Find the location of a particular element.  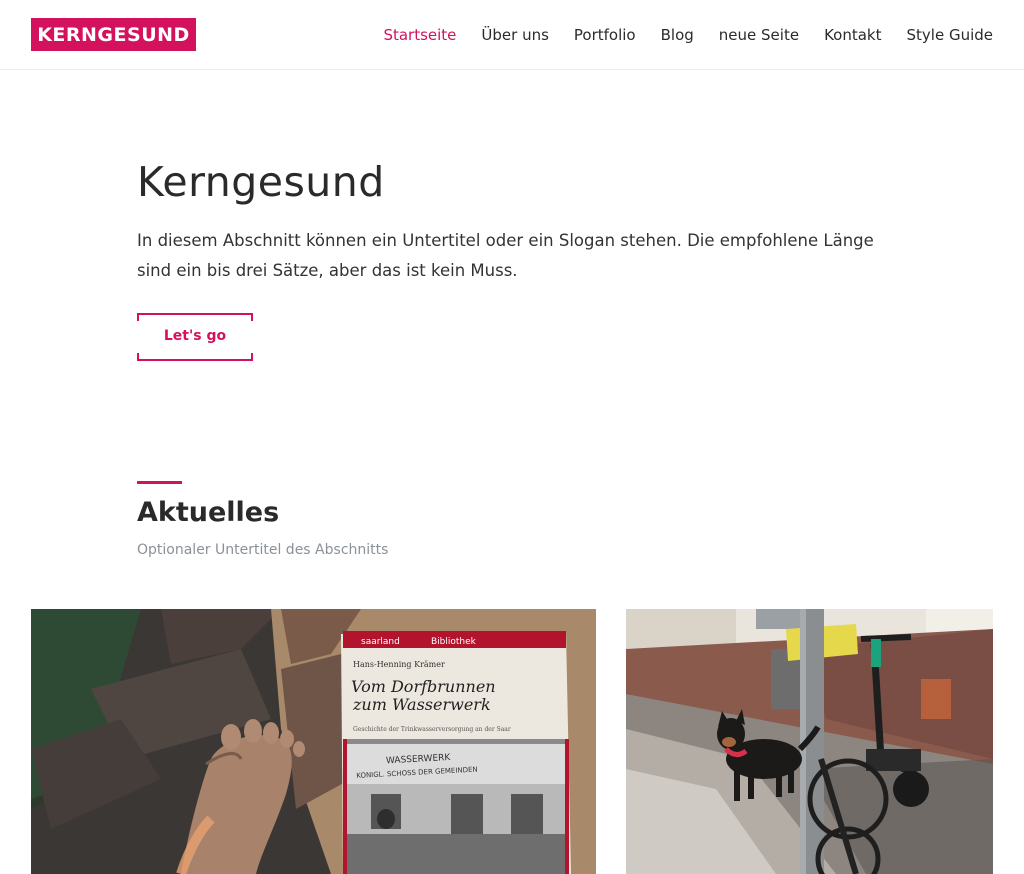

site-logo: KERNGESUND is located at coordinates (113, 34).